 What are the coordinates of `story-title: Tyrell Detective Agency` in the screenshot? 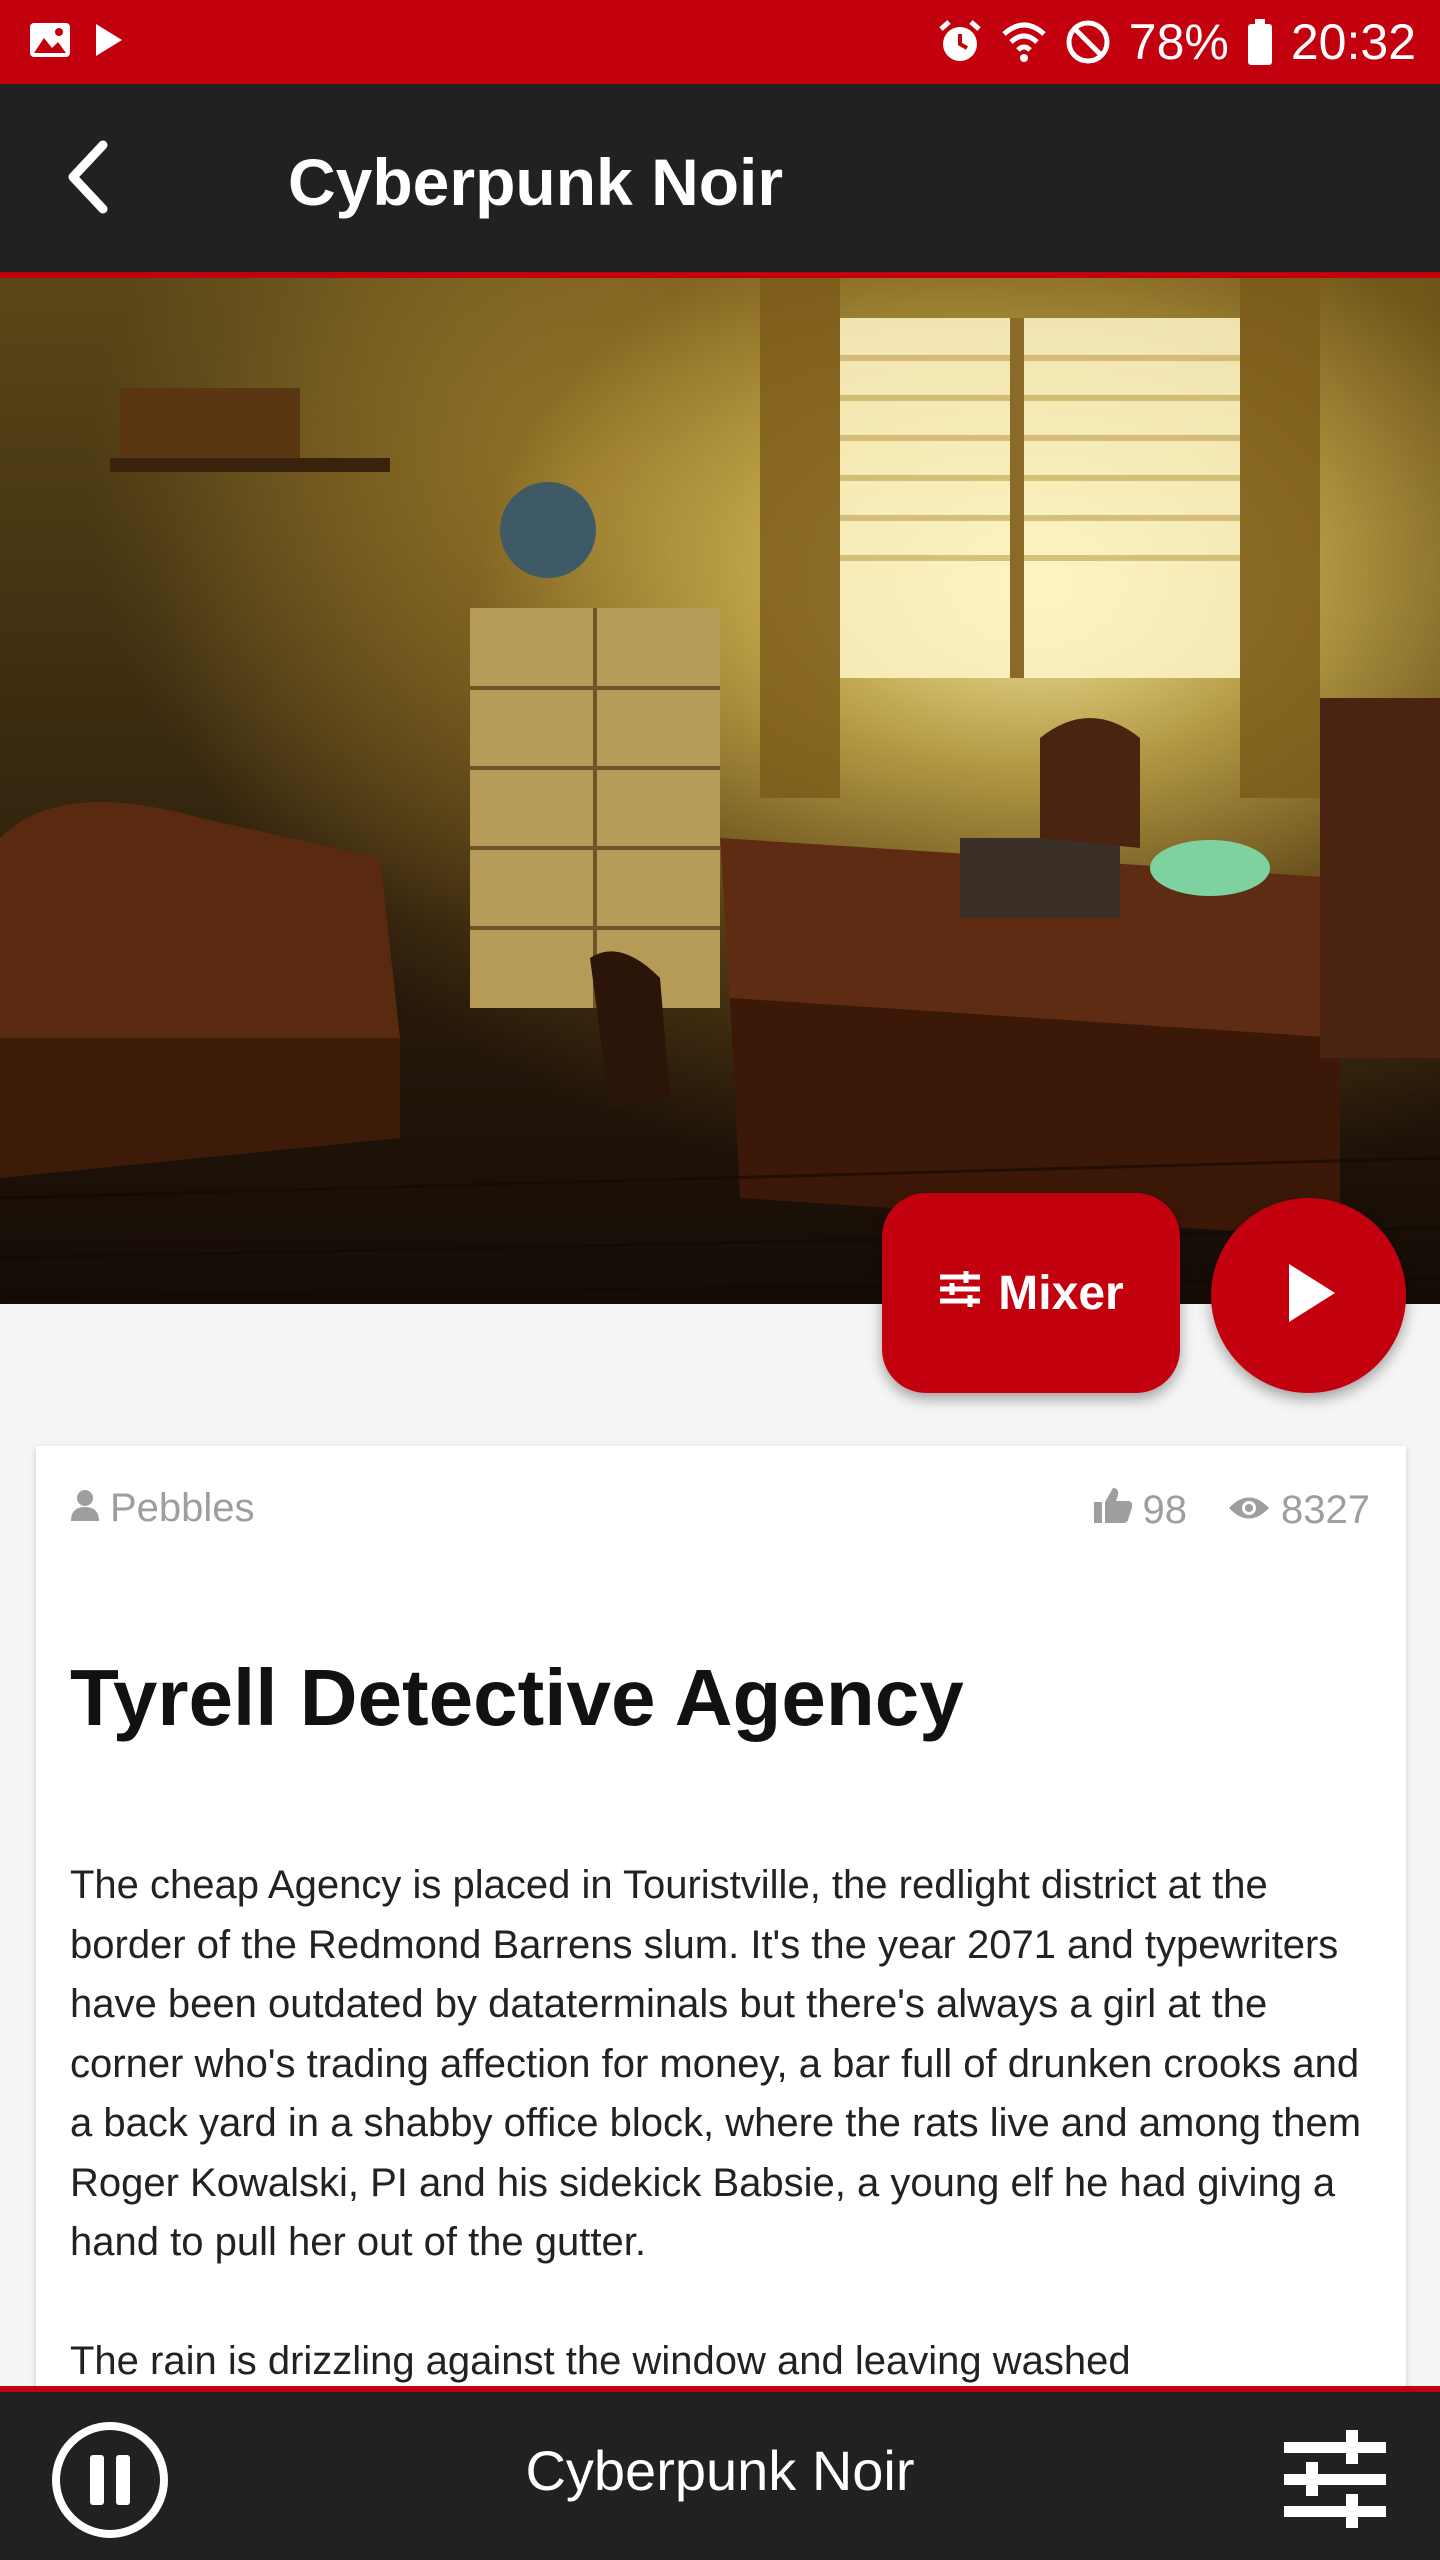 It's located at (517, 1697).